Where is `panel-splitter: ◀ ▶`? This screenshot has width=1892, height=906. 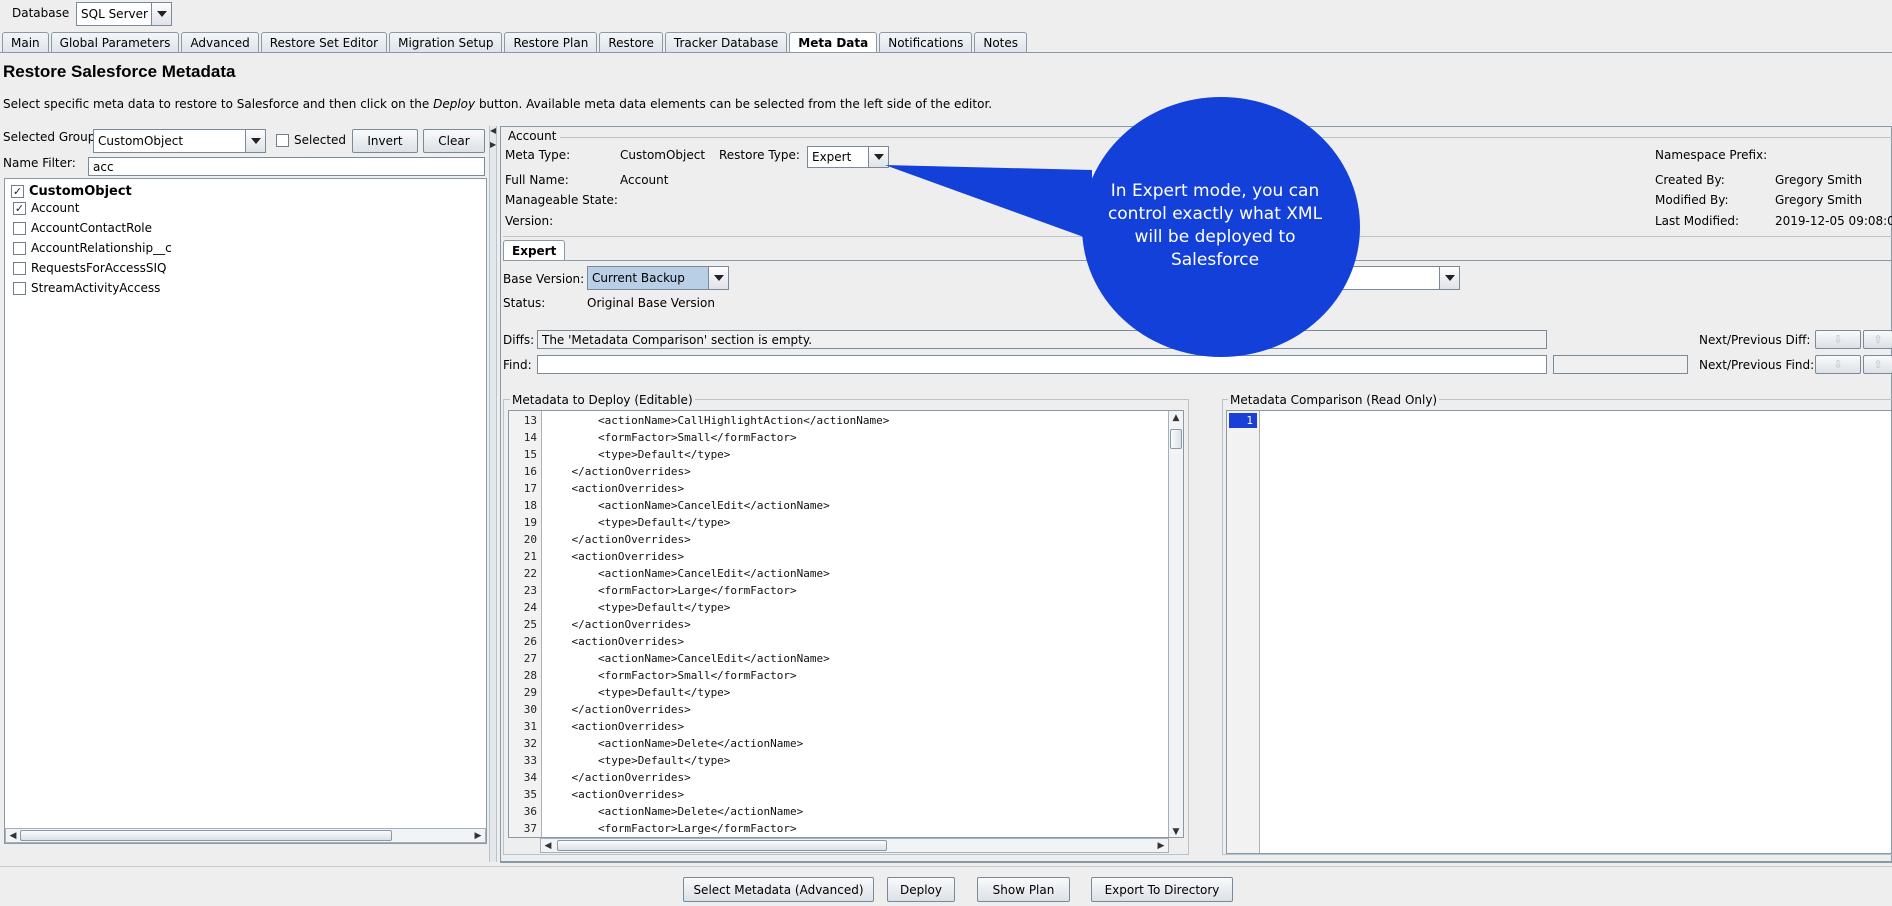 panel-splitter: ◀ ▶ is located at coordinates (493, 494).